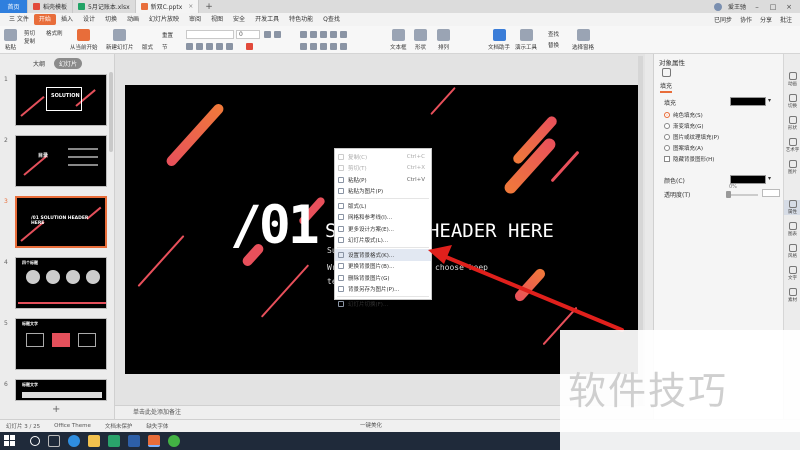  Describe the element at coordinates (737, 6) in the screenshot. I see `user-name: 爱王驰` at that location.